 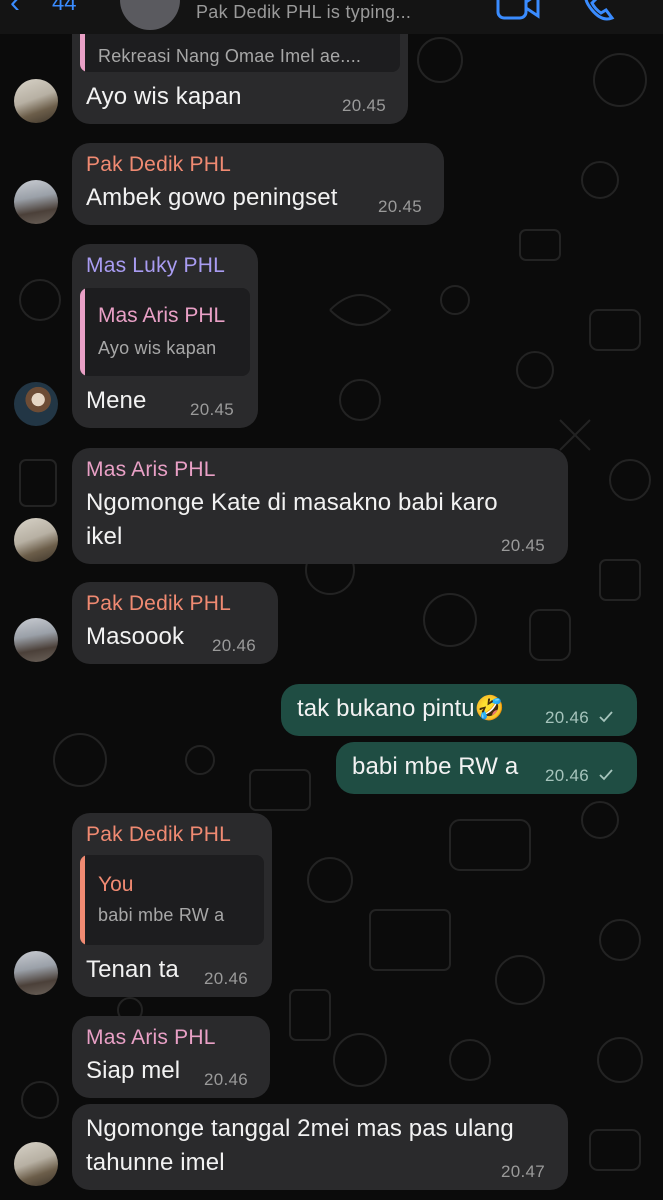 I want to click on outgoing-message-bubble: babi mbe RW a 20.46, so click(x=486, y=768).